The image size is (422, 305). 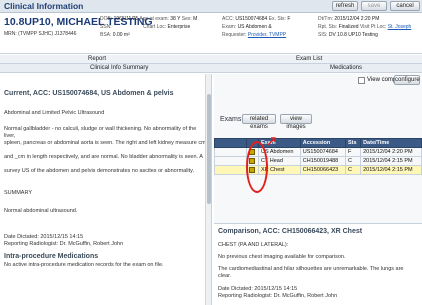 I want to click on view-images-button: view images, so click(x=296, y=122).